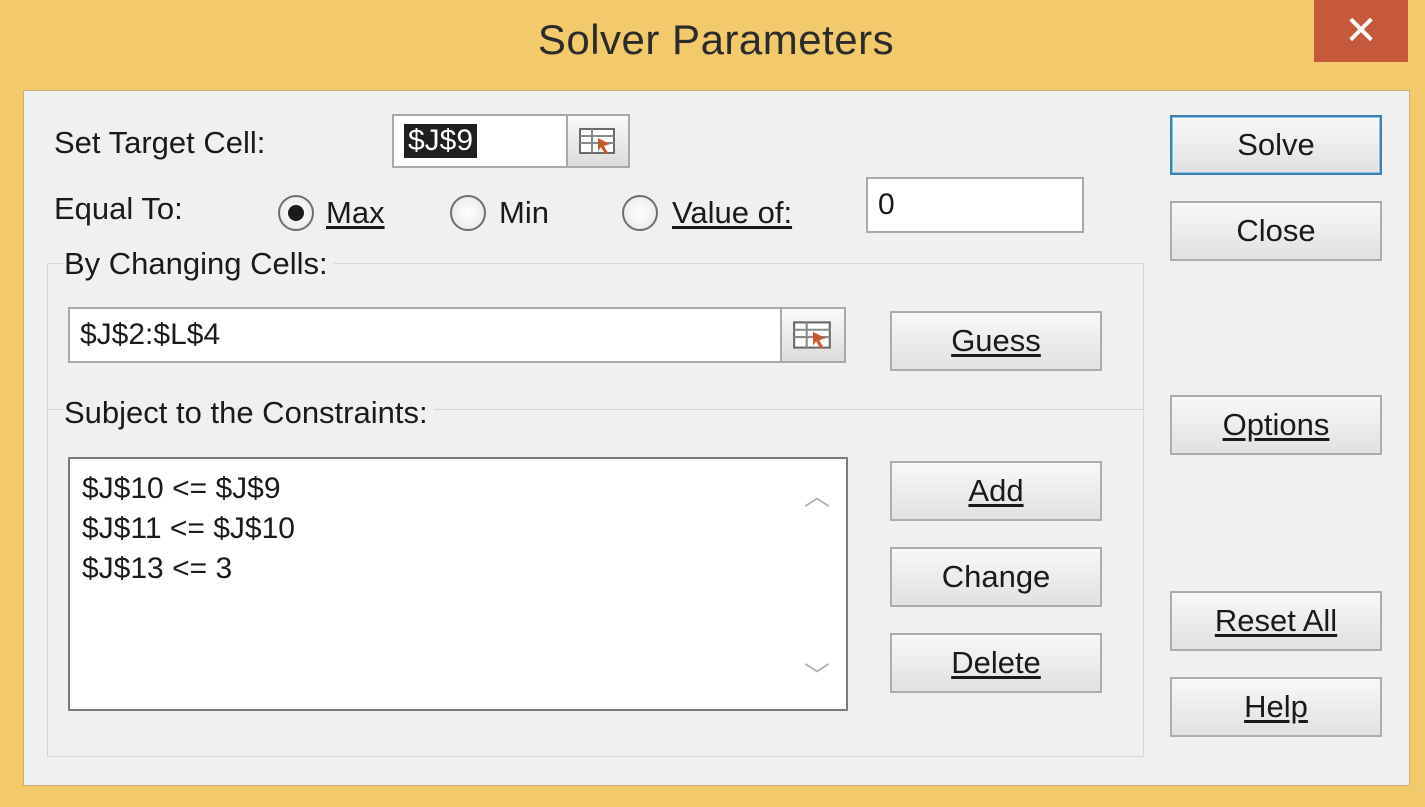  What do you see at coordinates (817, 496) in the screenshot?
I see `chevron-up-icon: ︿` at bounding box center [817, 496].